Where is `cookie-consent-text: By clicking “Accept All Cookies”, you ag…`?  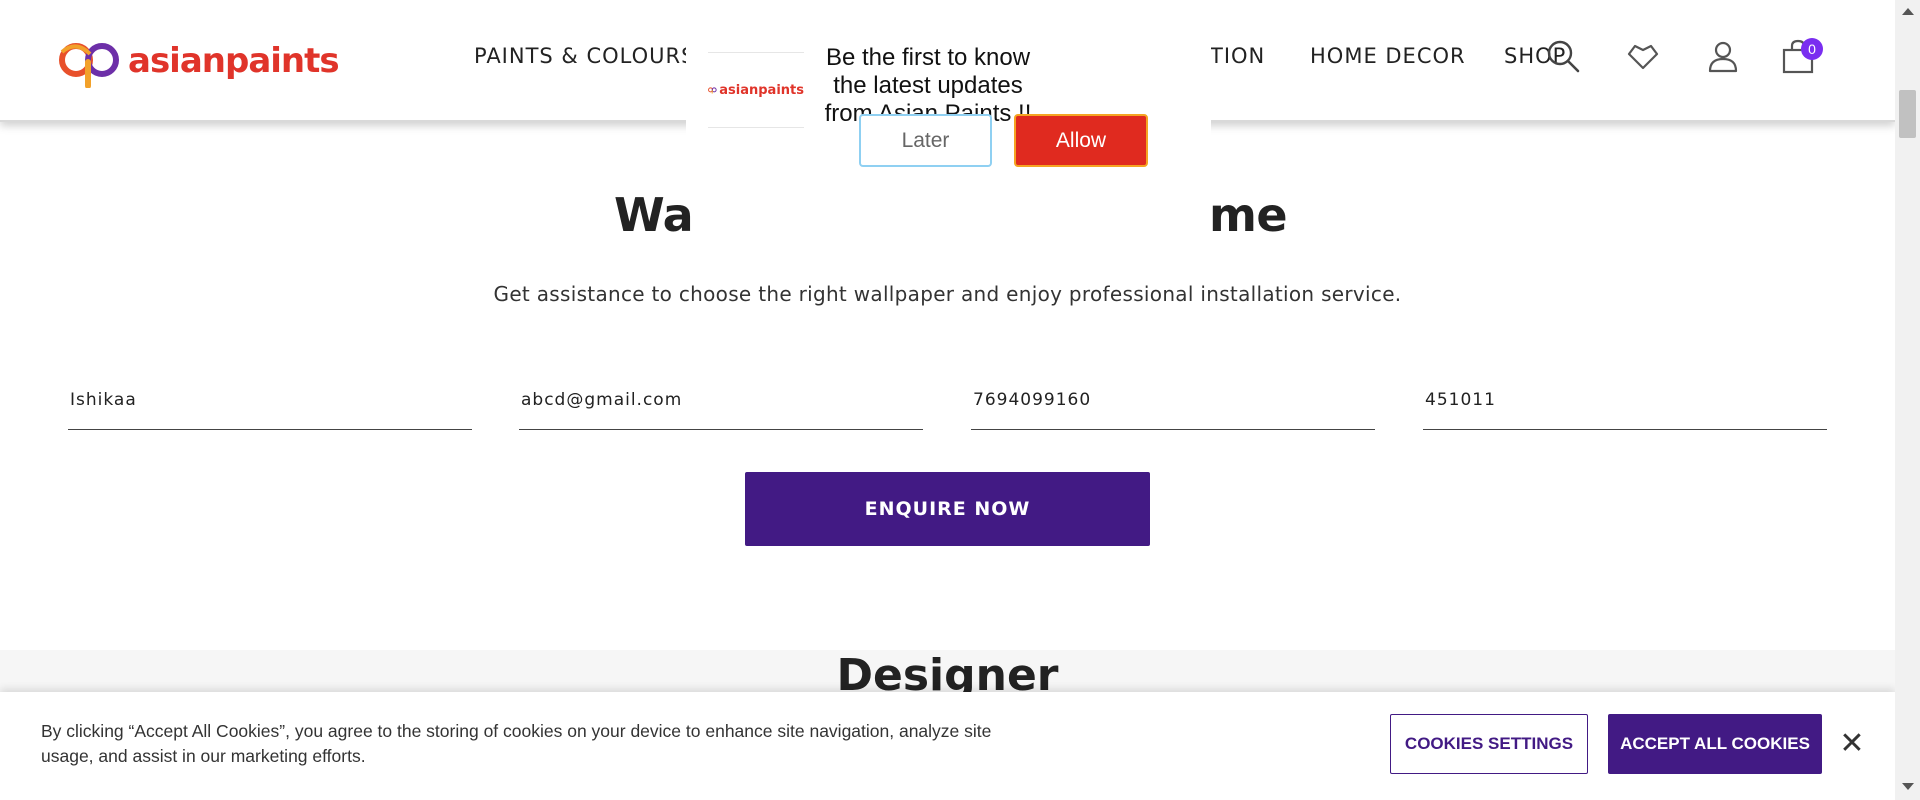 cookie-consent-text: By clicking “Accept All Cookies”, you ag… is located at coordinates (516, 743).